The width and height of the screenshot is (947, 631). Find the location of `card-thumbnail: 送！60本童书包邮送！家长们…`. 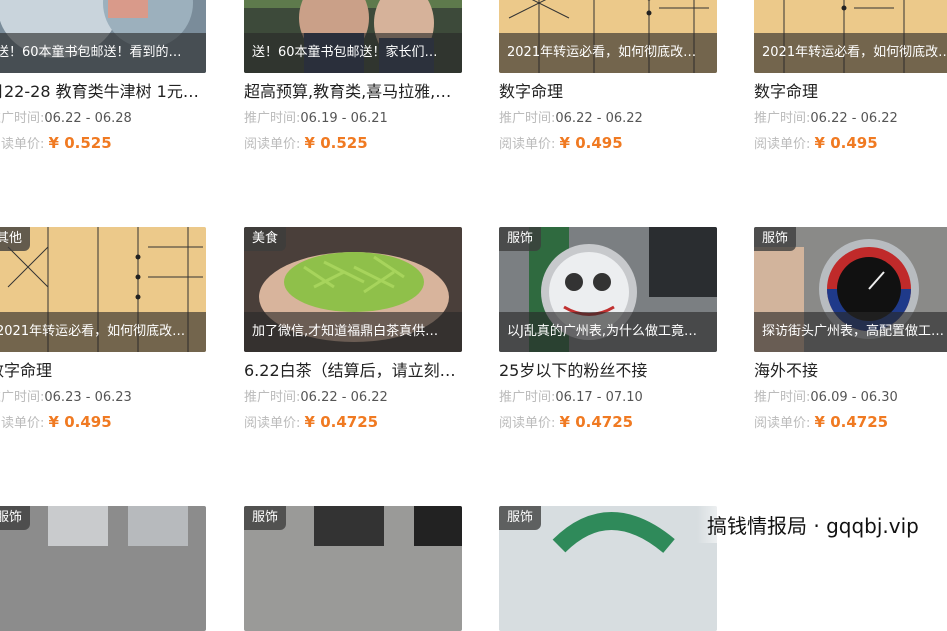

card-thumbnail: 送！60本童书包邮送！家长们… is located at coordinates (353, 36).